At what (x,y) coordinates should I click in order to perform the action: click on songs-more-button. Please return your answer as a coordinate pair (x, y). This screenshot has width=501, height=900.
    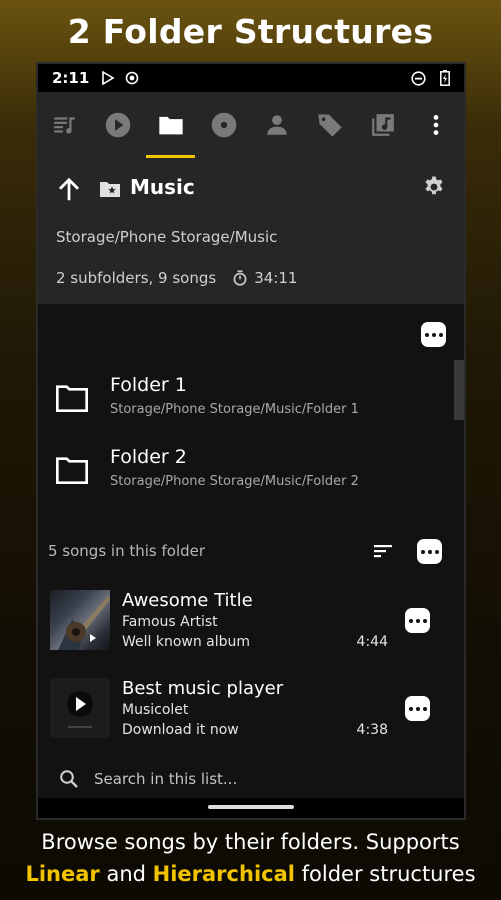
    Looking at the image, I should click on (429, 551).